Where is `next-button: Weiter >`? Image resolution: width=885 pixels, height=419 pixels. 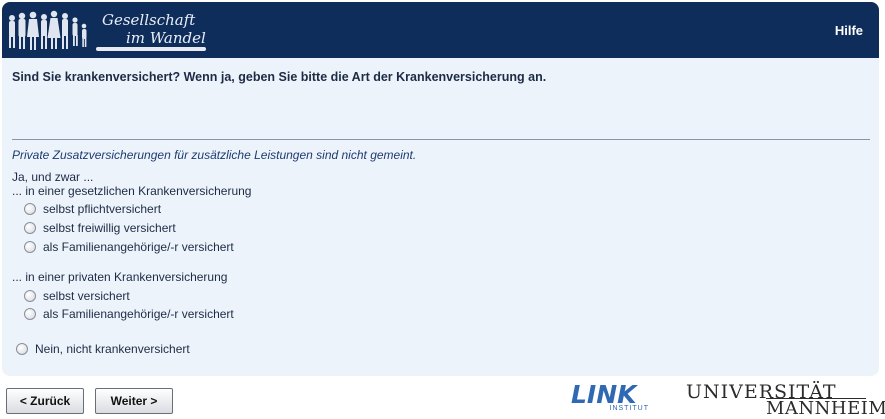 next-button: Weiter > is located at coordinates (134, 401).